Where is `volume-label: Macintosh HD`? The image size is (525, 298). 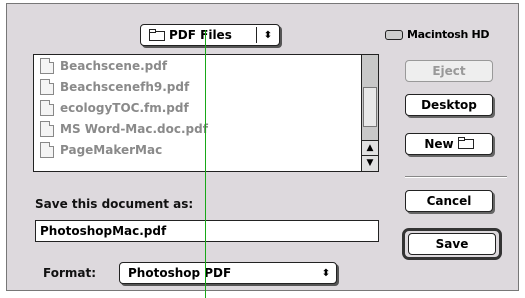
volume-label: Macintosh HD is located at coordinates (448, 34).